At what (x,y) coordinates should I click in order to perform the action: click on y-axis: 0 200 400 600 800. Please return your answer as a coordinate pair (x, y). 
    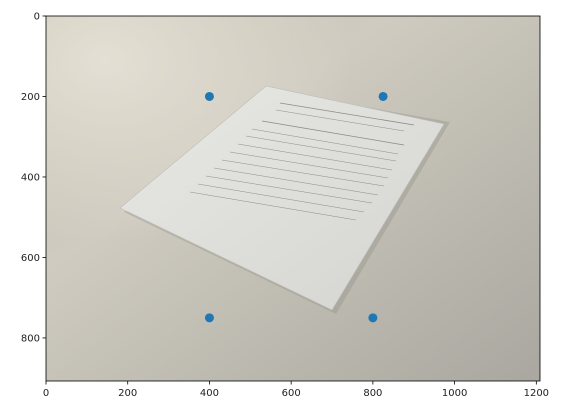
    Looking at the image, I should click on (33, 178).